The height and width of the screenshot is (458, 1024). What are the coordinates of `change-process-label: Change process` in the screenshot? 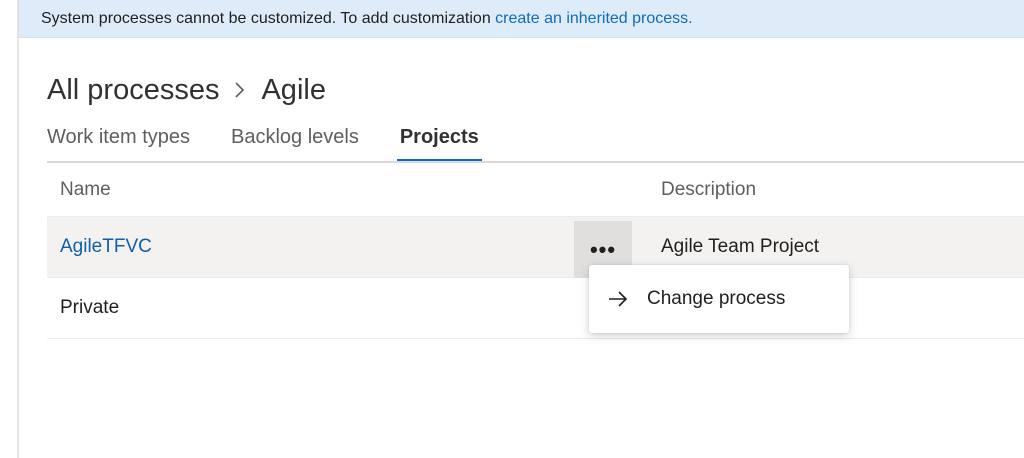 It's located at (716, 298).